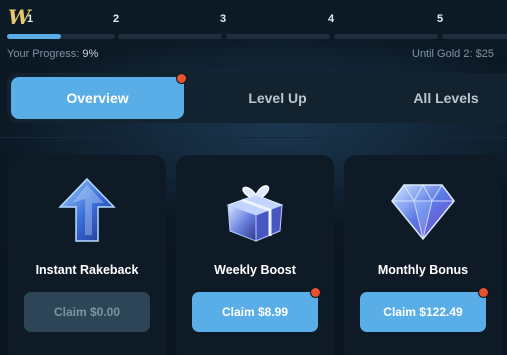 The width and height of the screenshot is (507, 355). What do you see at coordinates (439, 98) in the screenshot?
I see `tab-all-levels: All Levels` at bounding box center [439, 98].